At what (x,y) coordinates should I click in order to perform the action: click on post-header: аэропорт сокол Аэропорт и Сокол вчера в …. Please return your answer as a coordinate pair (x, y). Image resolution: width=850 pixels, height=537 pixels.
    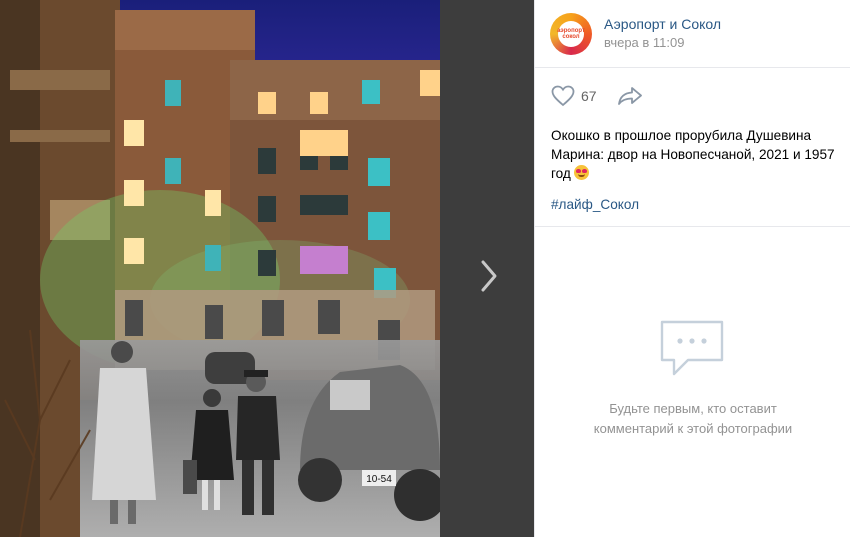
    Looking at the image, I should click on (692, 34).